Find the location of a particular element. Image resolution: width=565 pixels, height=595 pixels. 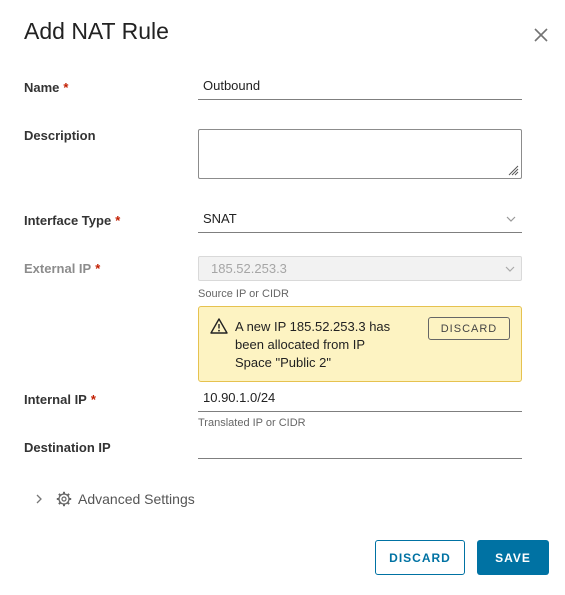

external-ip-label-text: External IP is located at coordinates (58, 268).